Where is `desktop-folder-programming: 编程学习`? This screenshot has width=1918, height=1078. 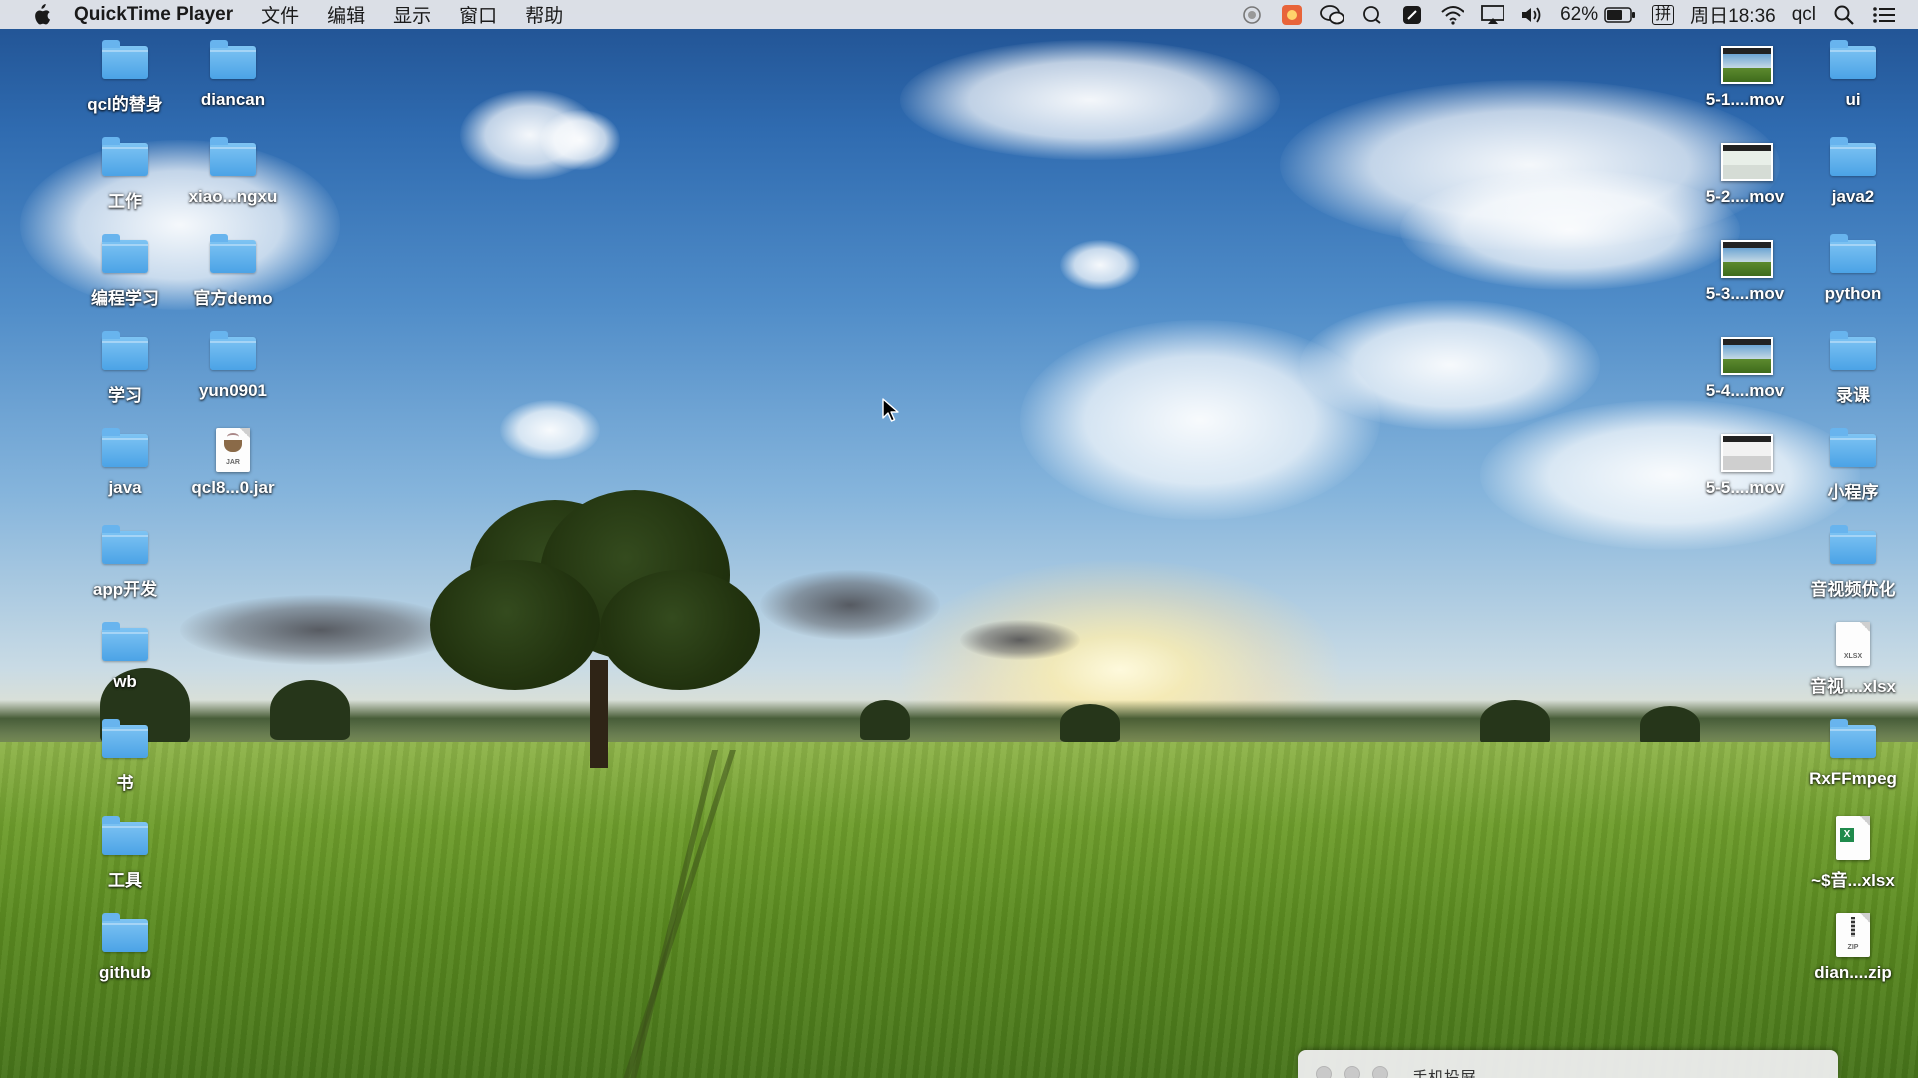 desktop-folder-programming: 编程学习 is located at coordinates (125, 271).